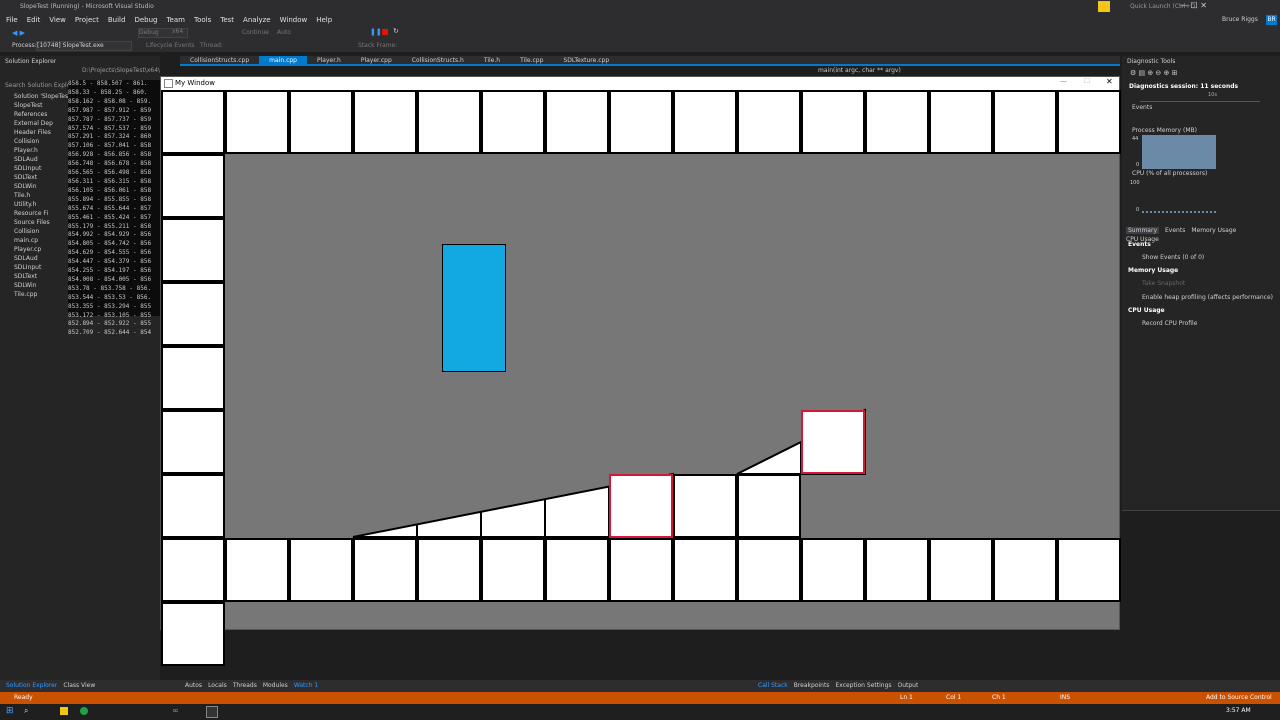 The image size is (1280, 720). What do you see at coordinates (329, 61) in the screenshot?
I see `doc-tab: Player.h` at bounding box center [329, 61].